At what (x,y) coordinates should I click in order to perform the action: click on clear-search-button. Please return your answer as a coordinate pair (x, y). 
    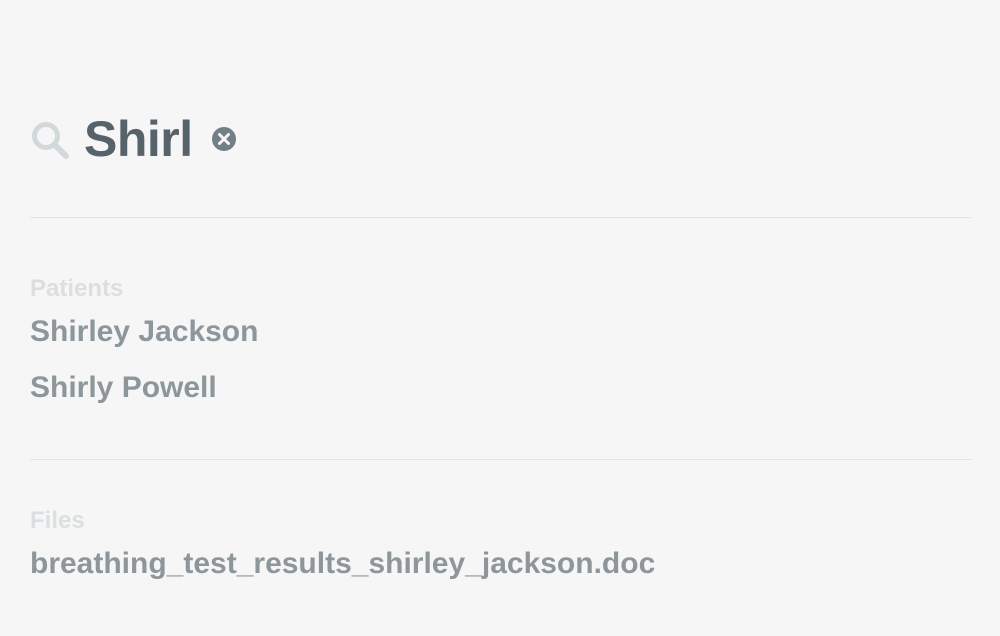
    Looking at the image, I should click on (224, 139).